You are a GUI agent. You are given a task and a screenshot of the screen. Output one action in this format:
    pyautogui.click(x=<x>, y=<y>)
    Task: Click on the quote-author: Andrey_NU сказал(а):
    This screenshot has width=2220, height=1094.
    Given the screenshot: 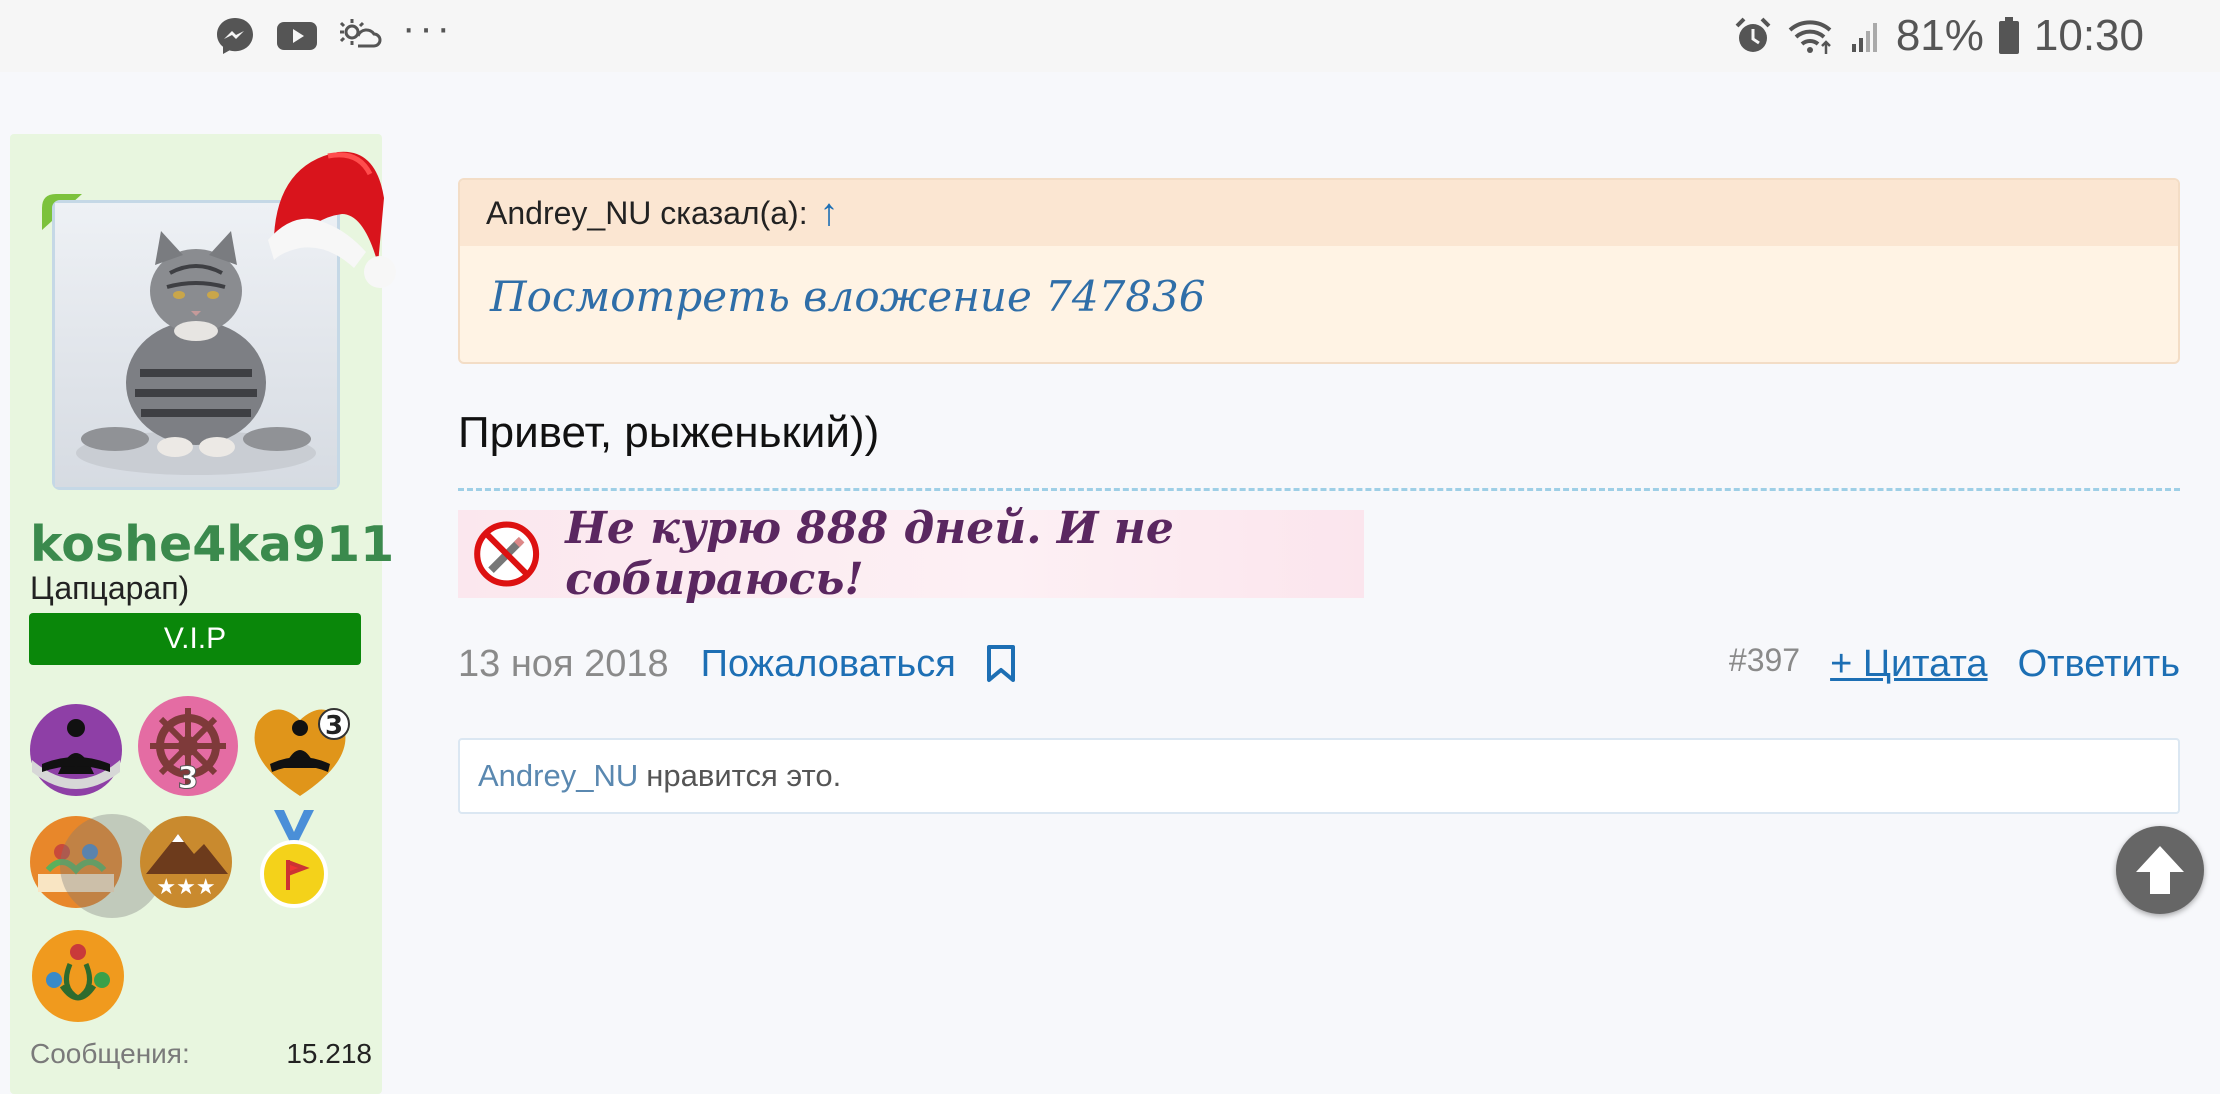 What is the action you would take?
    pyautogui.click(x=647, y=212)
    